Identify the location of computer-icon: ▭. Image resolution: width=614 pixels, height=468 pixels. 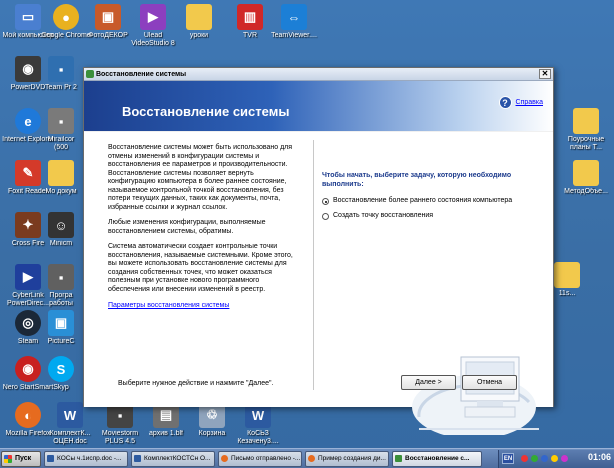
(28, 17).